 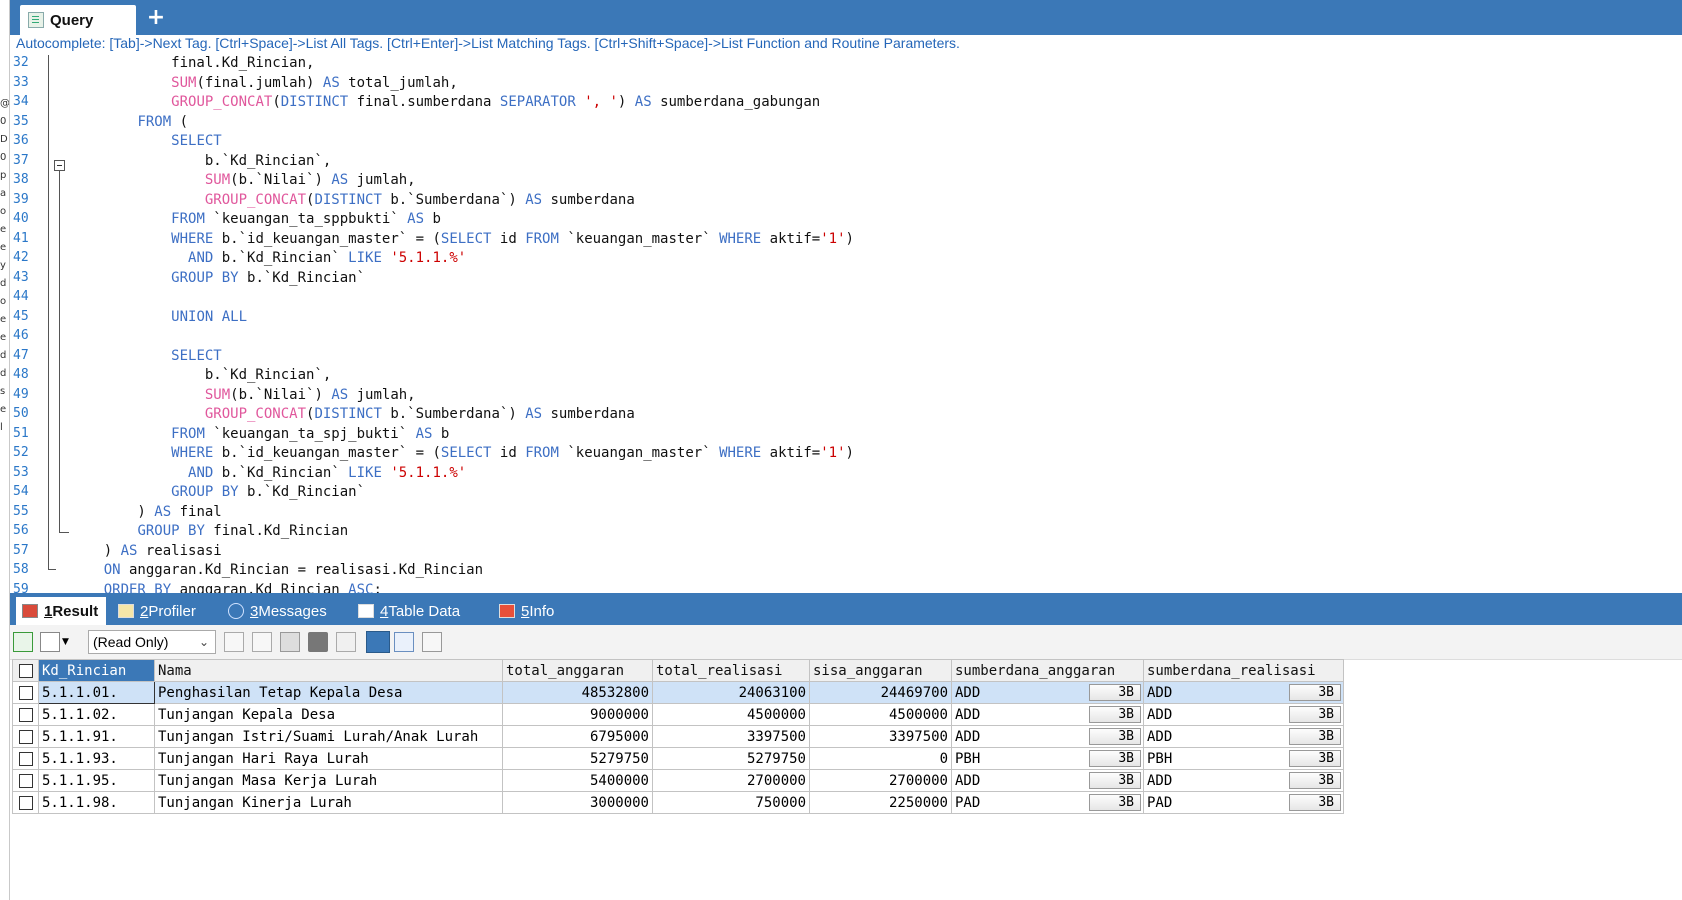 I want to click on code-line: 45 UNION ALL, so click(x=846, y=319).